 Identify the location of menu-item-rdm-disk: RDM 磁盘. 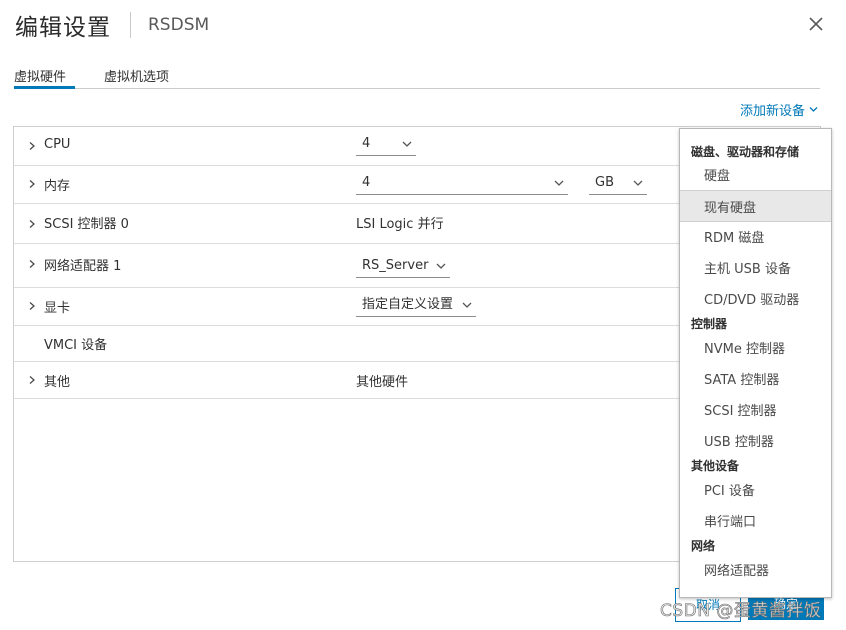
(755, 236).